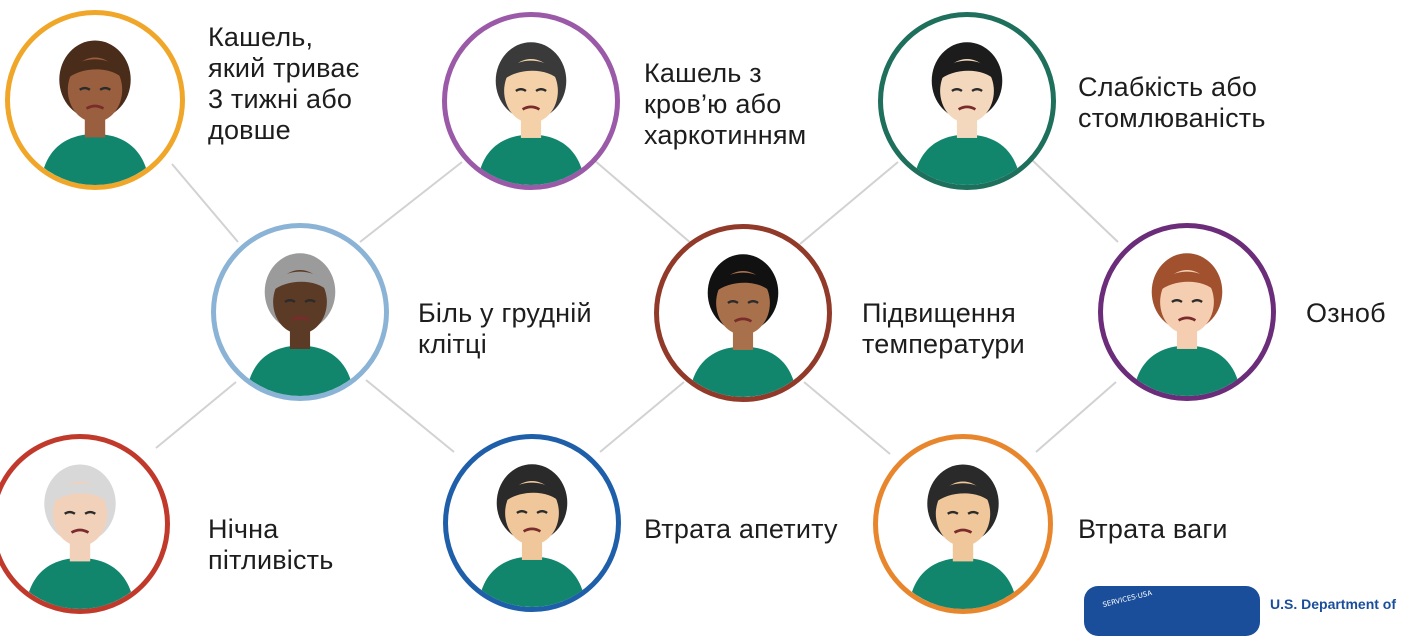 The width and height of the screenshot is (1408, 636). Describe the element at coordinates (271, 544) in the screenshot. I see `symptom-label: Нічна пітливість` at that location.